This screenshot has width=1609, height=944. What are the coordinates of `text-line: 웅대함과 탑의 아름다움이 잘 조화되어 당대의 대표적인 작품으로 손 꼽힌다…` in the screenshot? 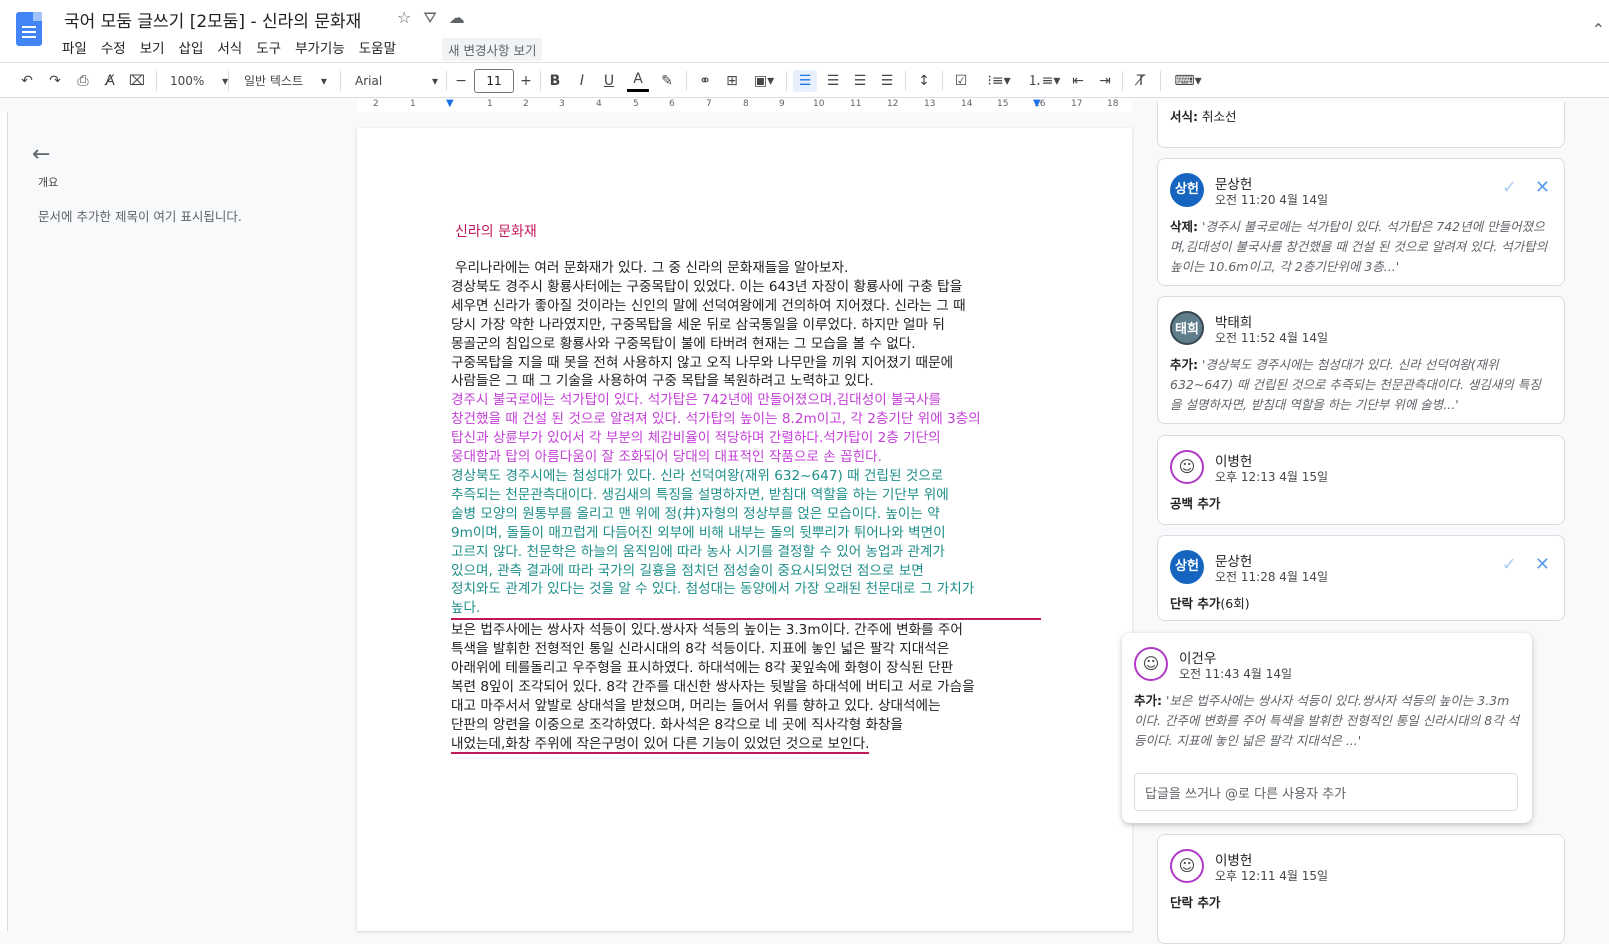 It's located at (666, 457).